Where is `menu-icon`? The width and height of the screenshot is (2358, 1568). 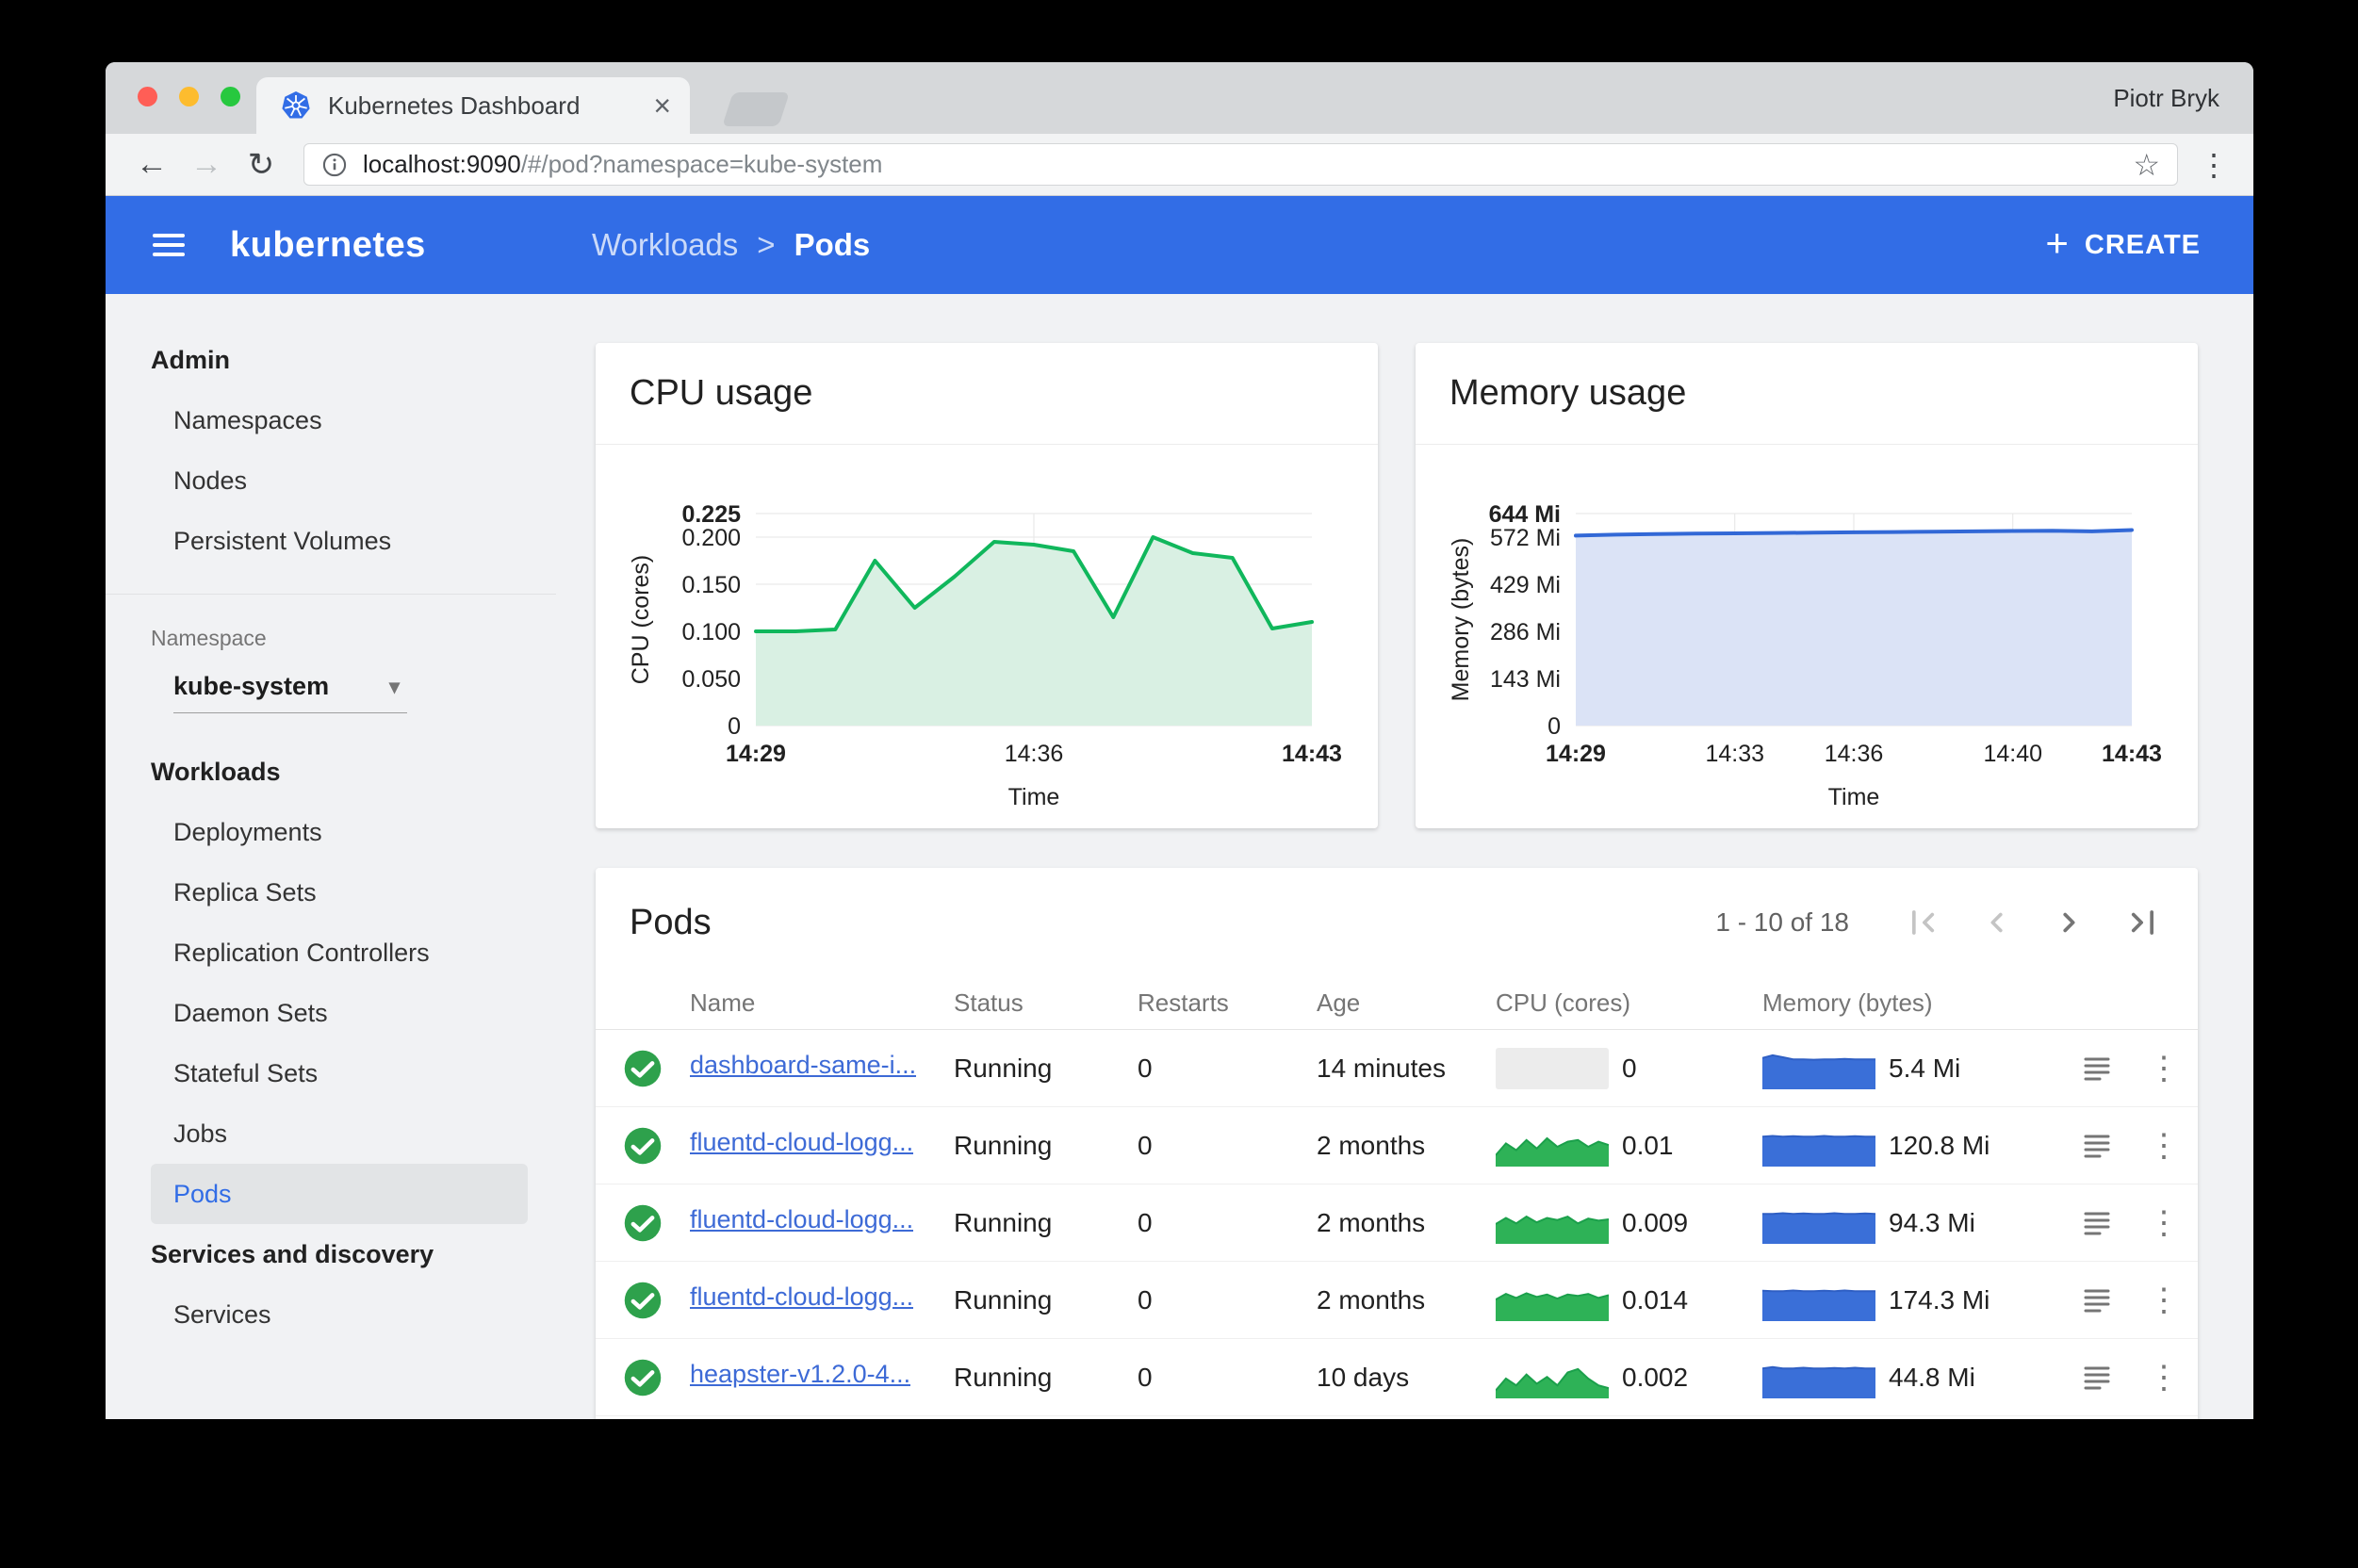
menu-icon is located at coordinates (169, 245).